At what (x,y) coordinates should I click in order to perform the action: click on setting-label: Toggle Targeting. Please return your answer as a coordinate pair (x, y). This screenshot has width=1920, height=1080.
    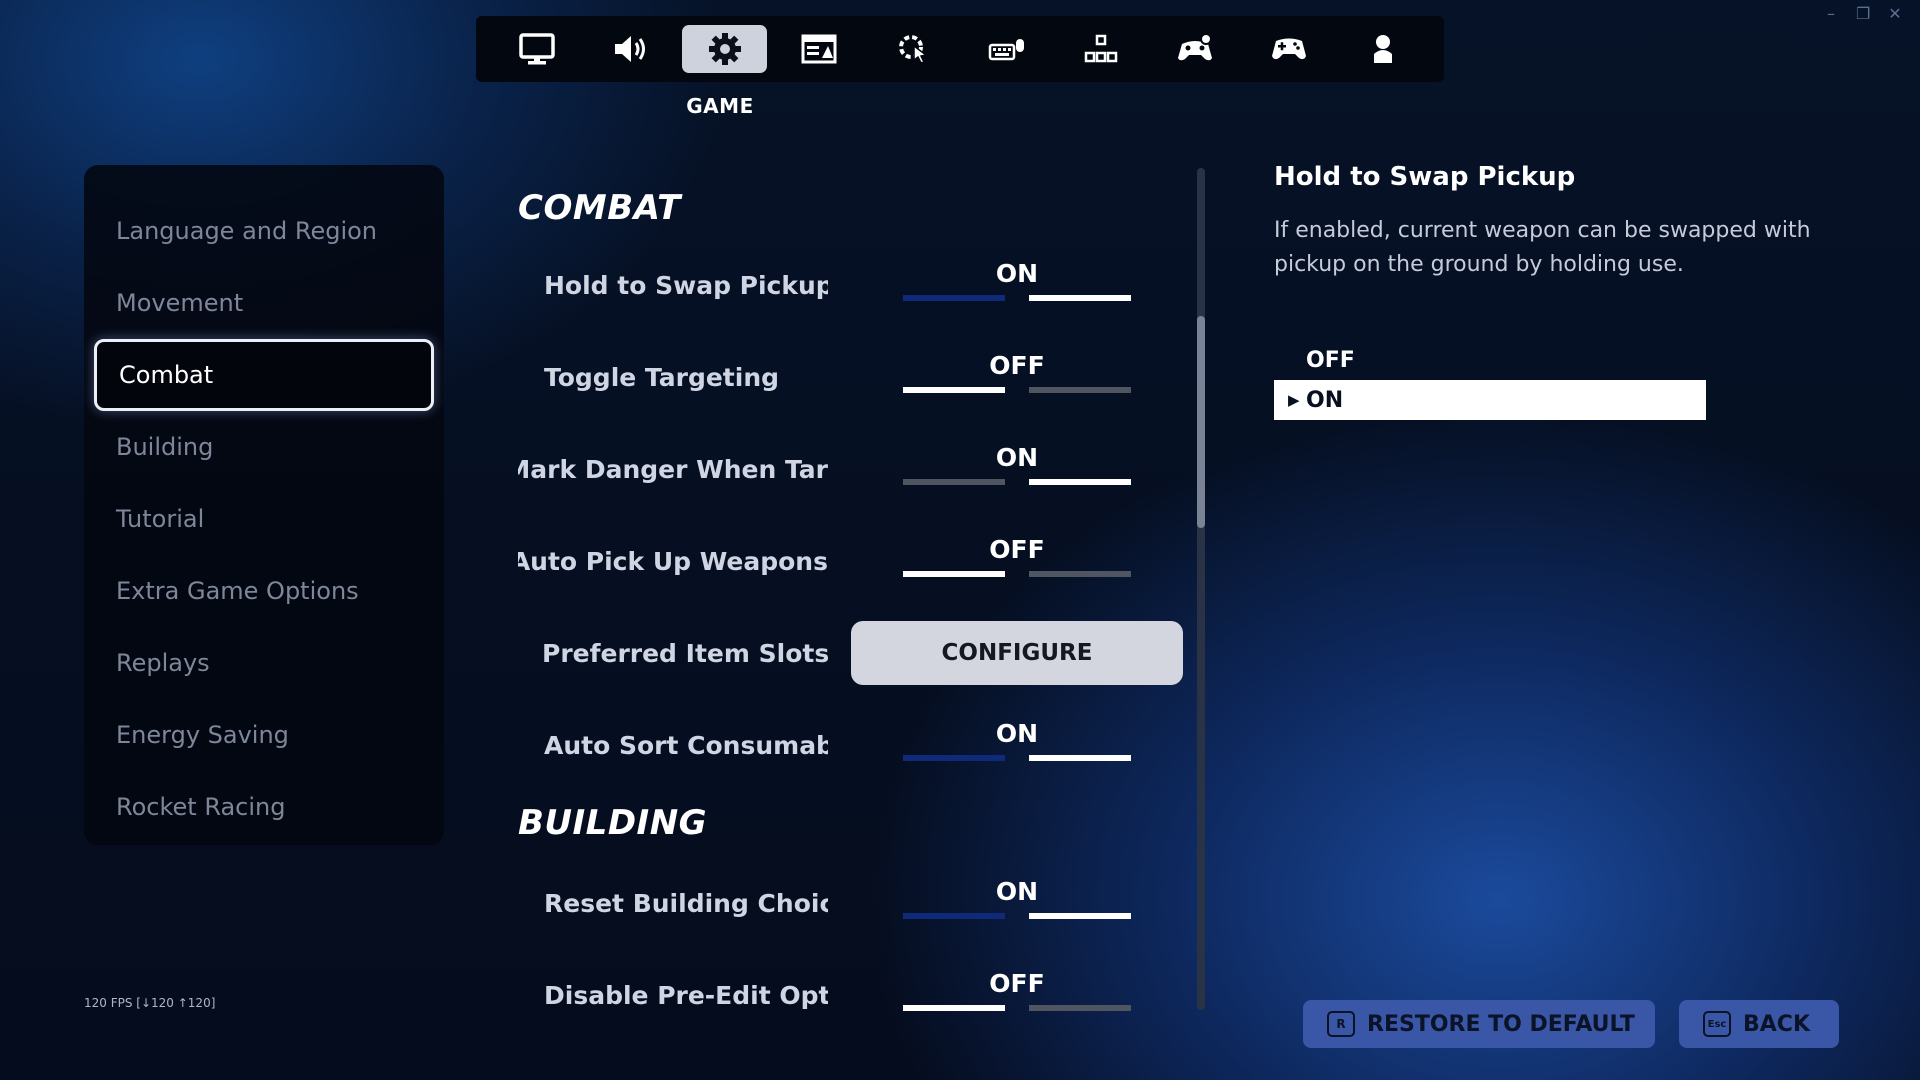
    Looking at the image, I should click on (662, 377).